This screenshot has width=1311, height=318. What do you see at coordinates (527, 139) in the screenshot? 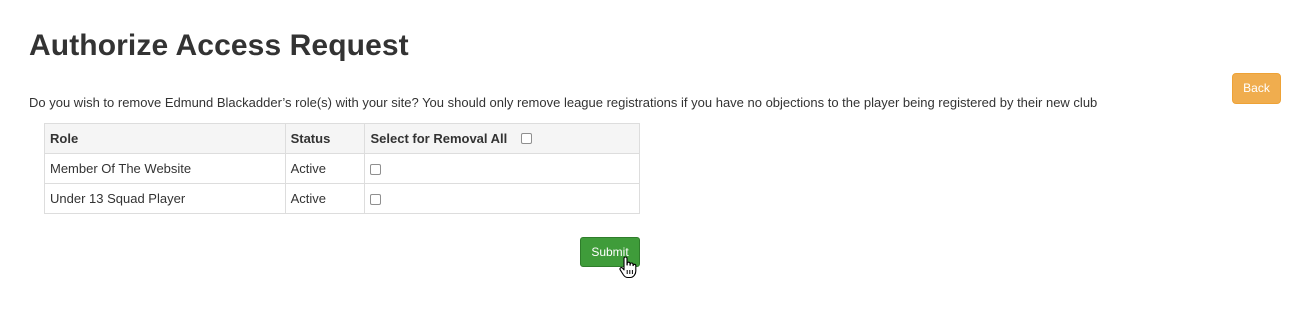
I see `select-all-checkbox` at bounding box center [527, 139].